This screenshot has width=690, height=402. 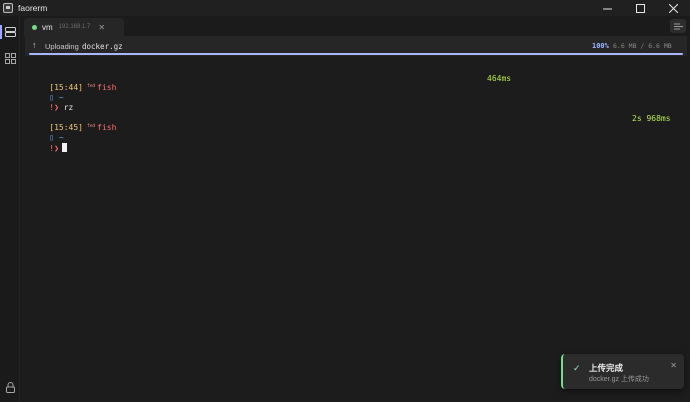 I want to click on toast-title: 上传完成, so click(x=606, y=368).